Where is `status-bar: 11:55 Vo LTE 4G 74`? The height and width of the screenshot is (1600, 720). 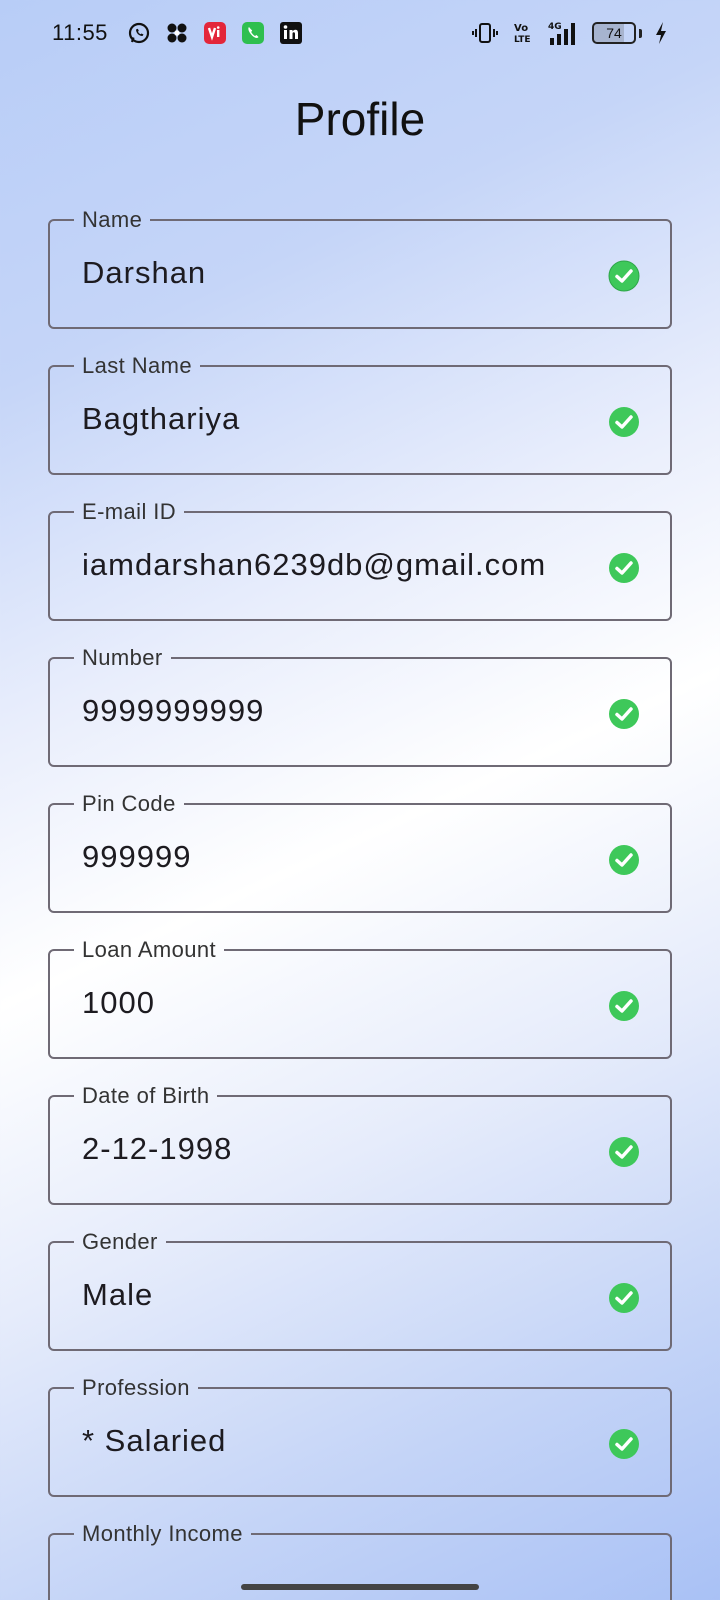 status-bar: 11:55 Vo LTE 4G 74 is located at coordinates (360, 33).